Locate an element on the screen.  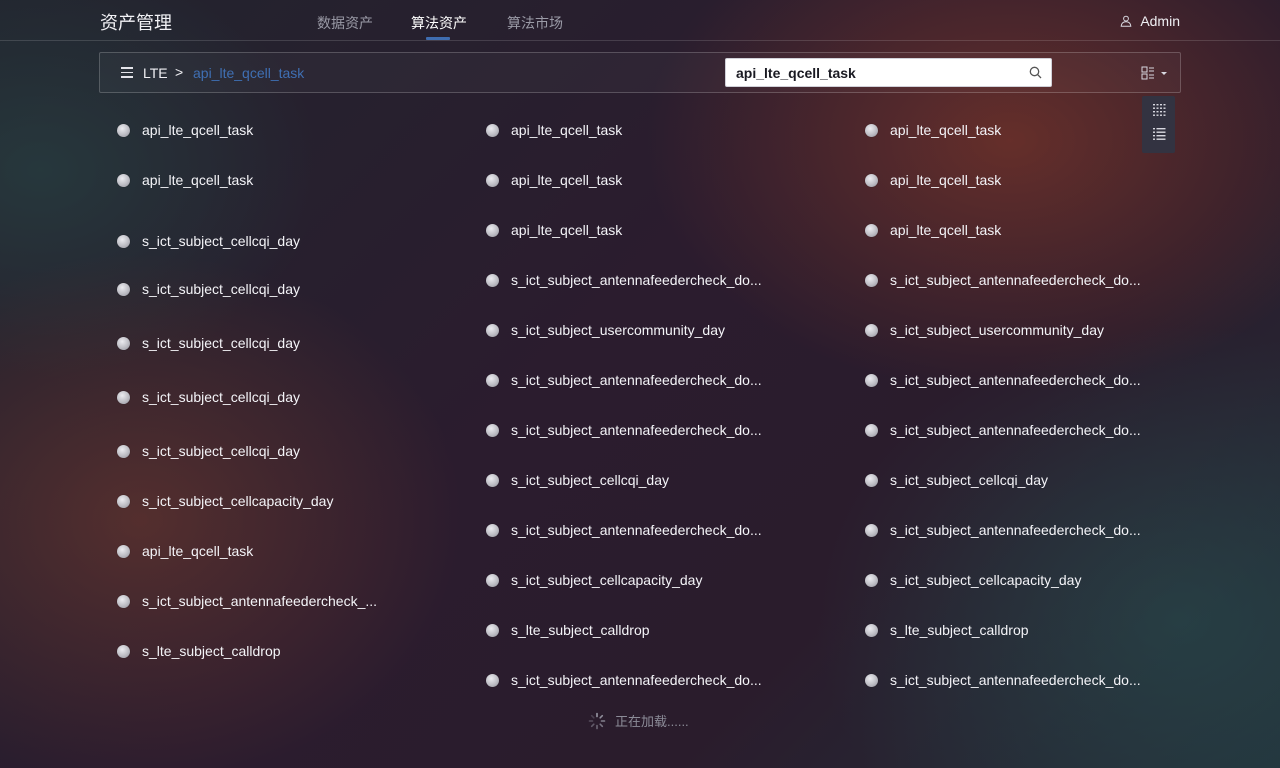
user-icon is located at coordinates (1126, 21).